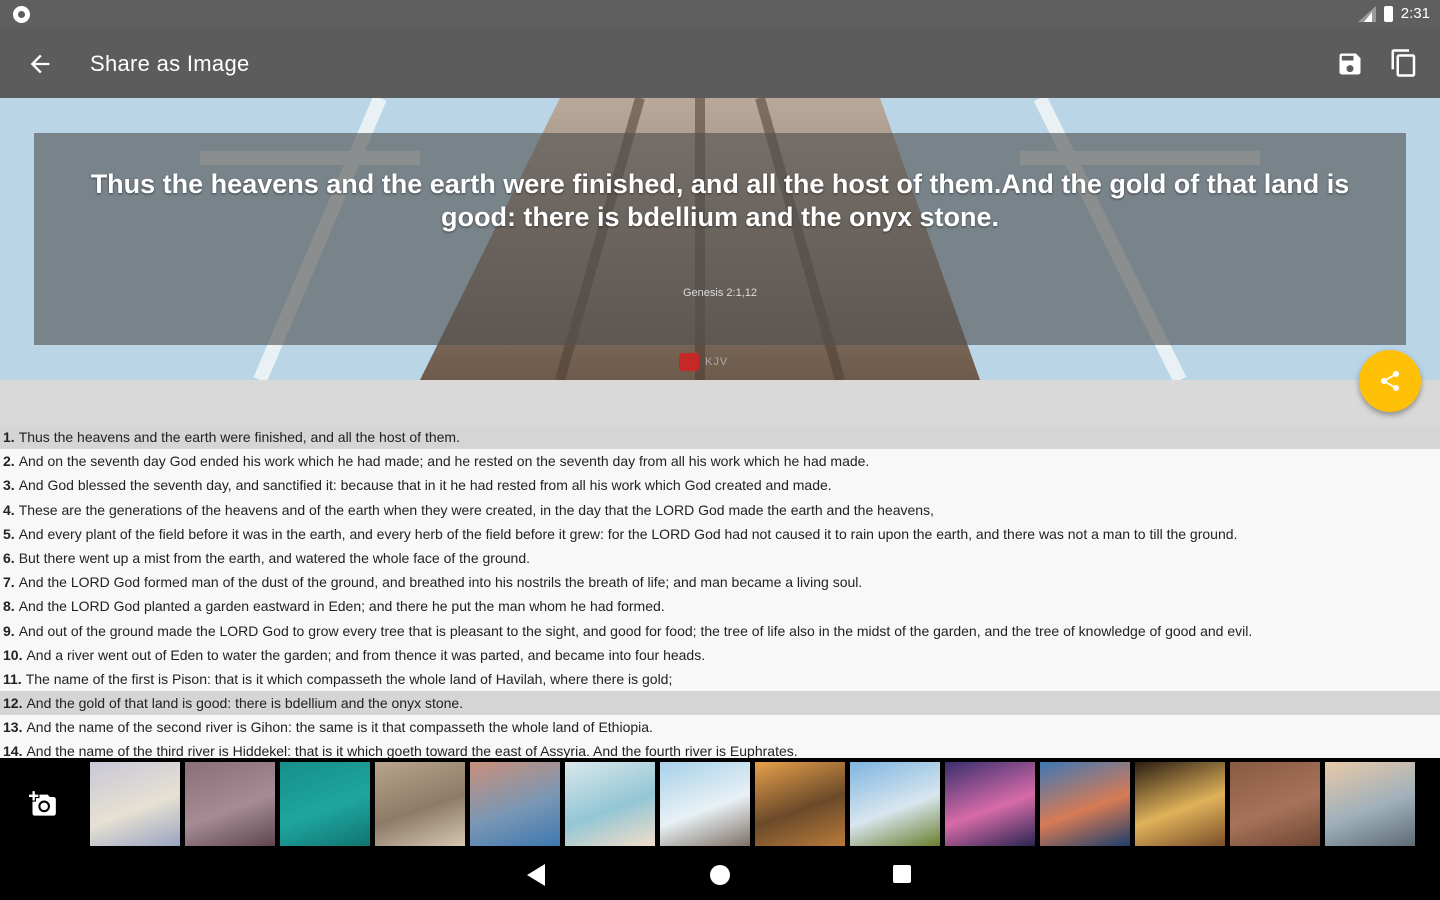  Describe the element at coordinates (895, 804) in the screenshot. I see `background-thumbnail-field-sky` at that location.